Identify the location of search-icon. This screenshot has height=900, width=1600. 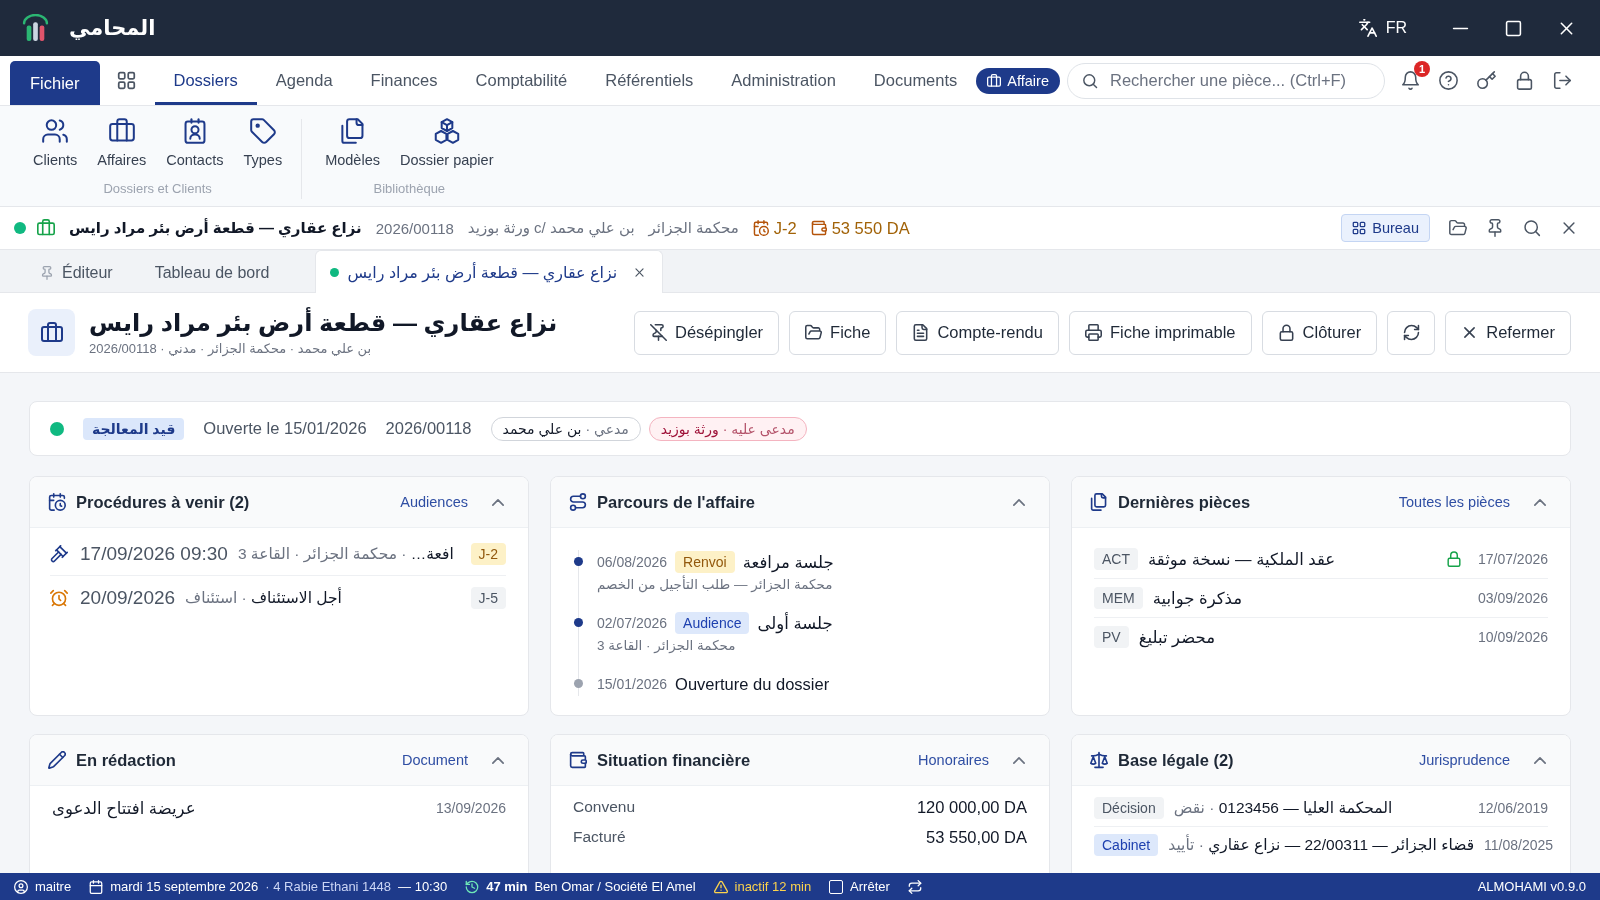
(1532, 228).